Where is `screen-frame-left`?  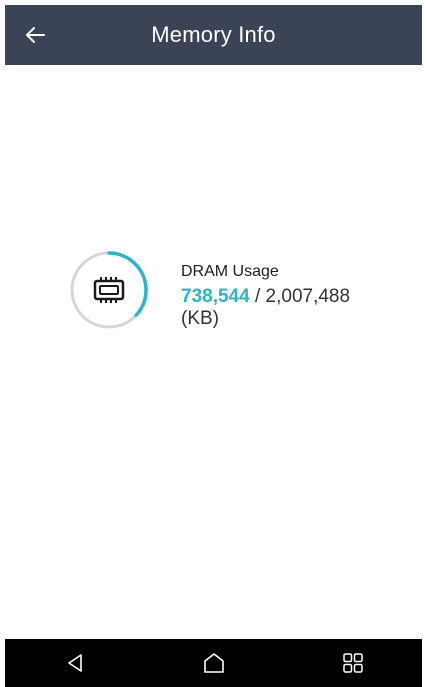
screen-frame-left is located at coordinates (2, 343).